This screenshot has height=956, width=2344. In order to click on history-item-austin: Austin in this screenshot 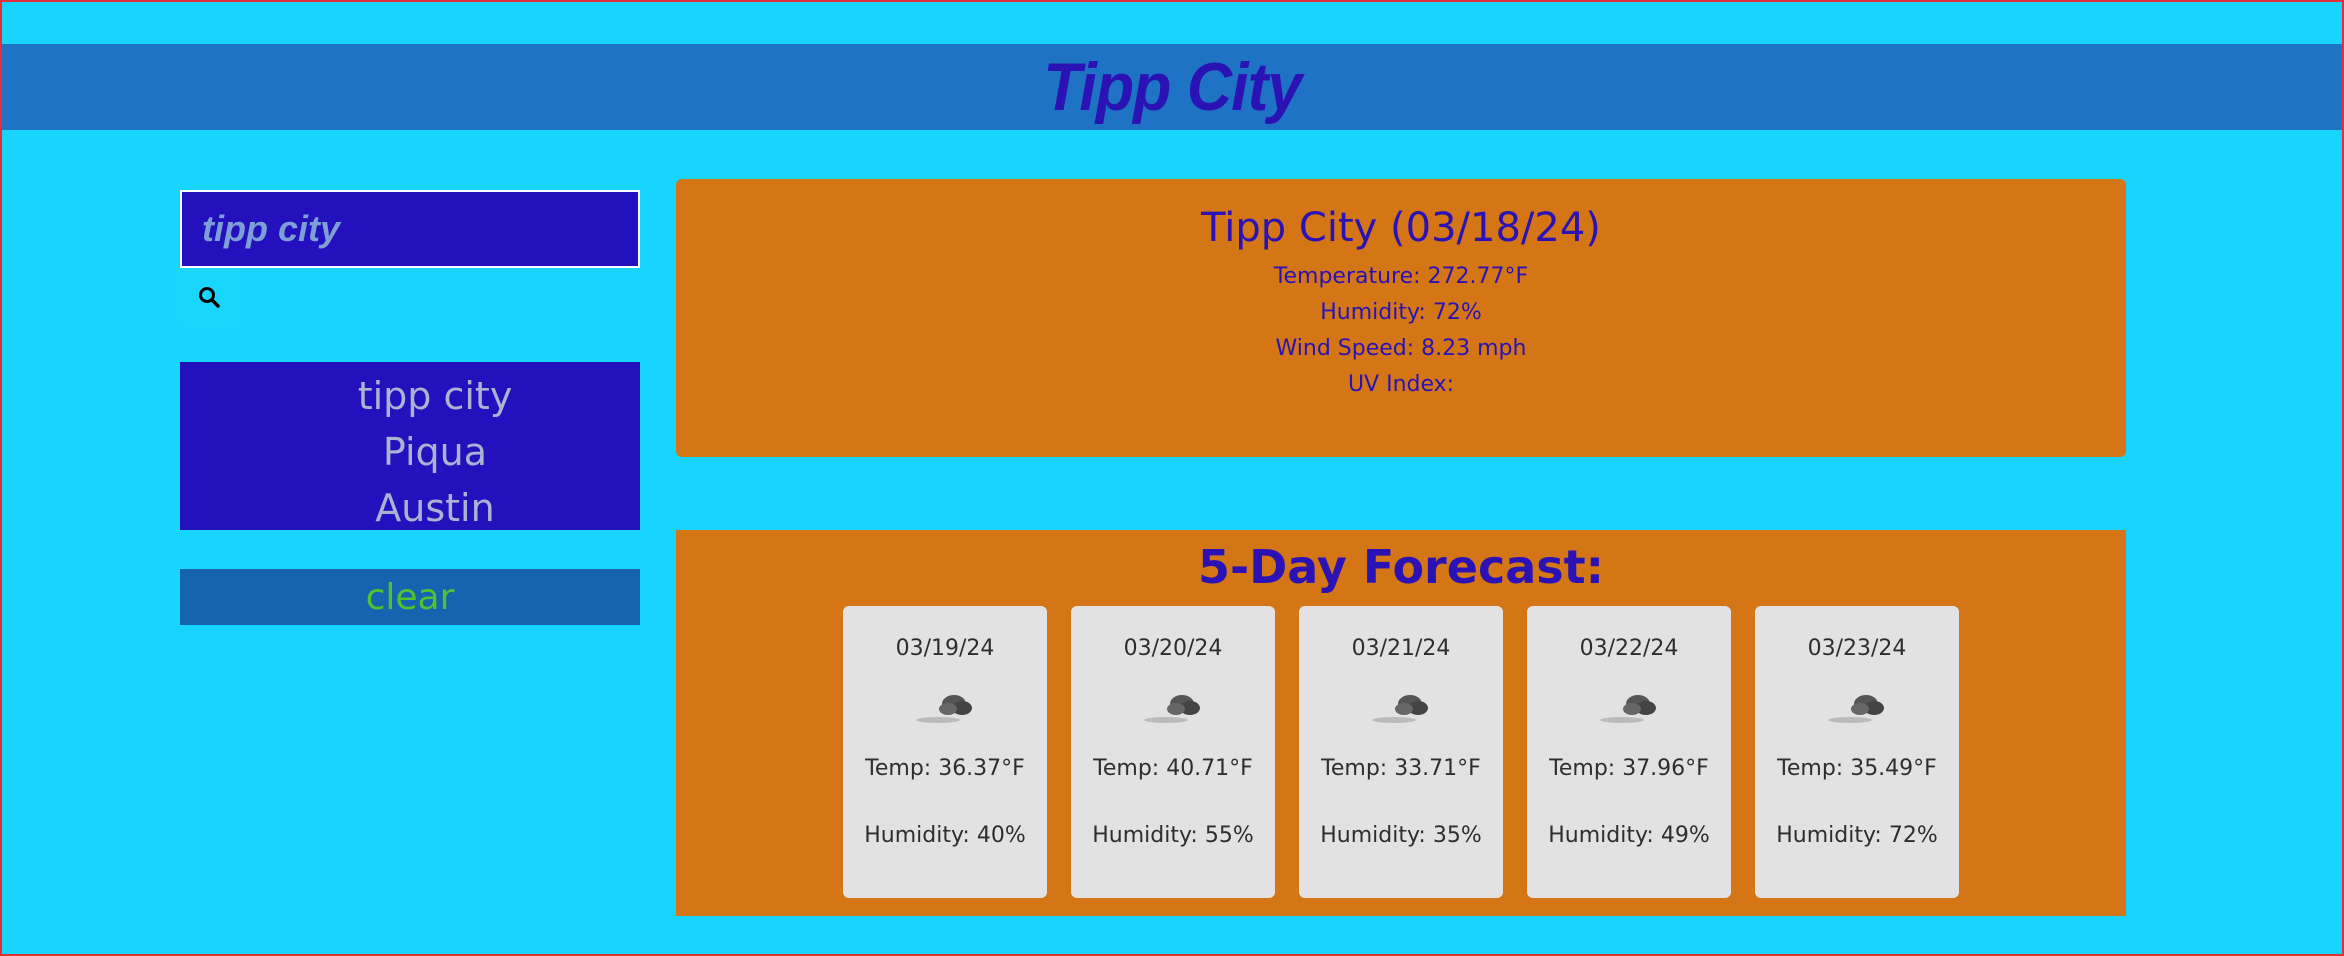, I will do `click(409, 508)`.